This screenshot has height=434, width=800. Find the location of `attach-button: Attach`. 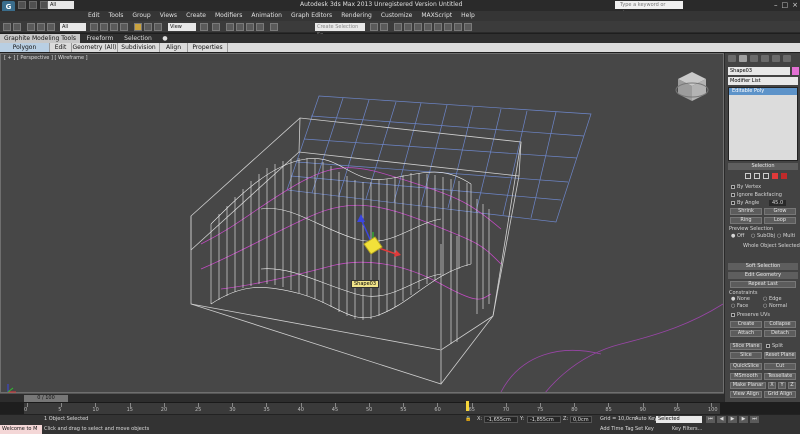

attach-button: Attach is located at coordinates (746, 333).